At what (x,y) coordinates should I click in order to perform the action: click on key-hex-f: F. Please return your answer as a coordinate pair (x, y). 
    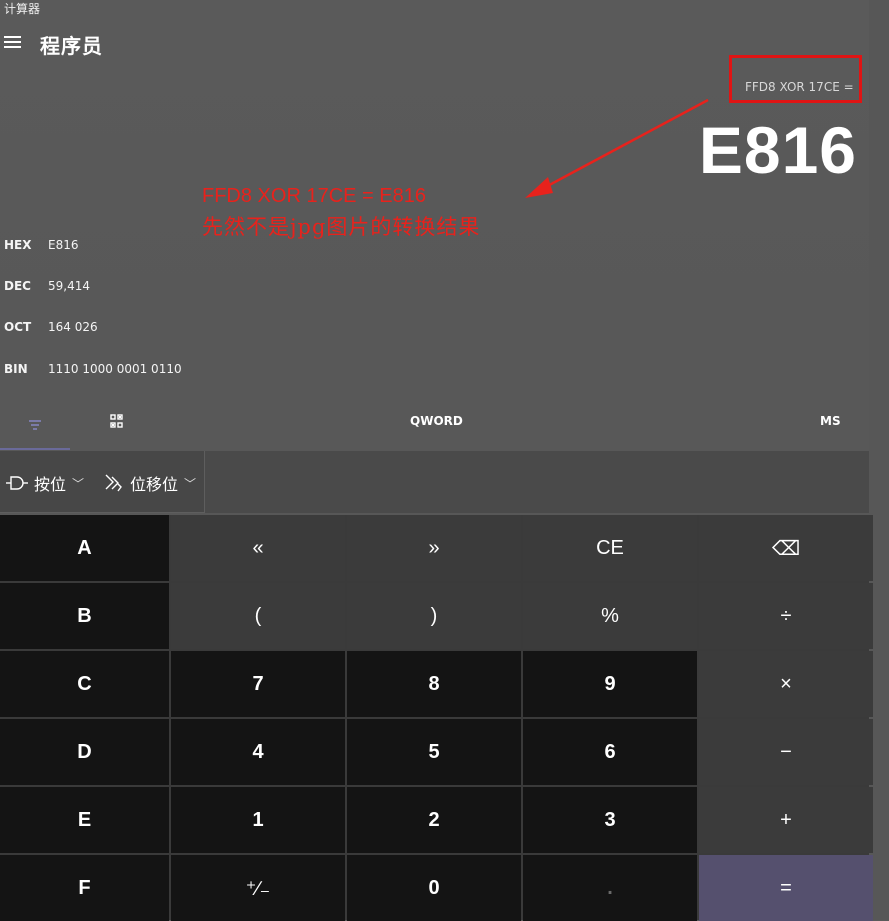
    Looking at the image, I should click on (84, 888).